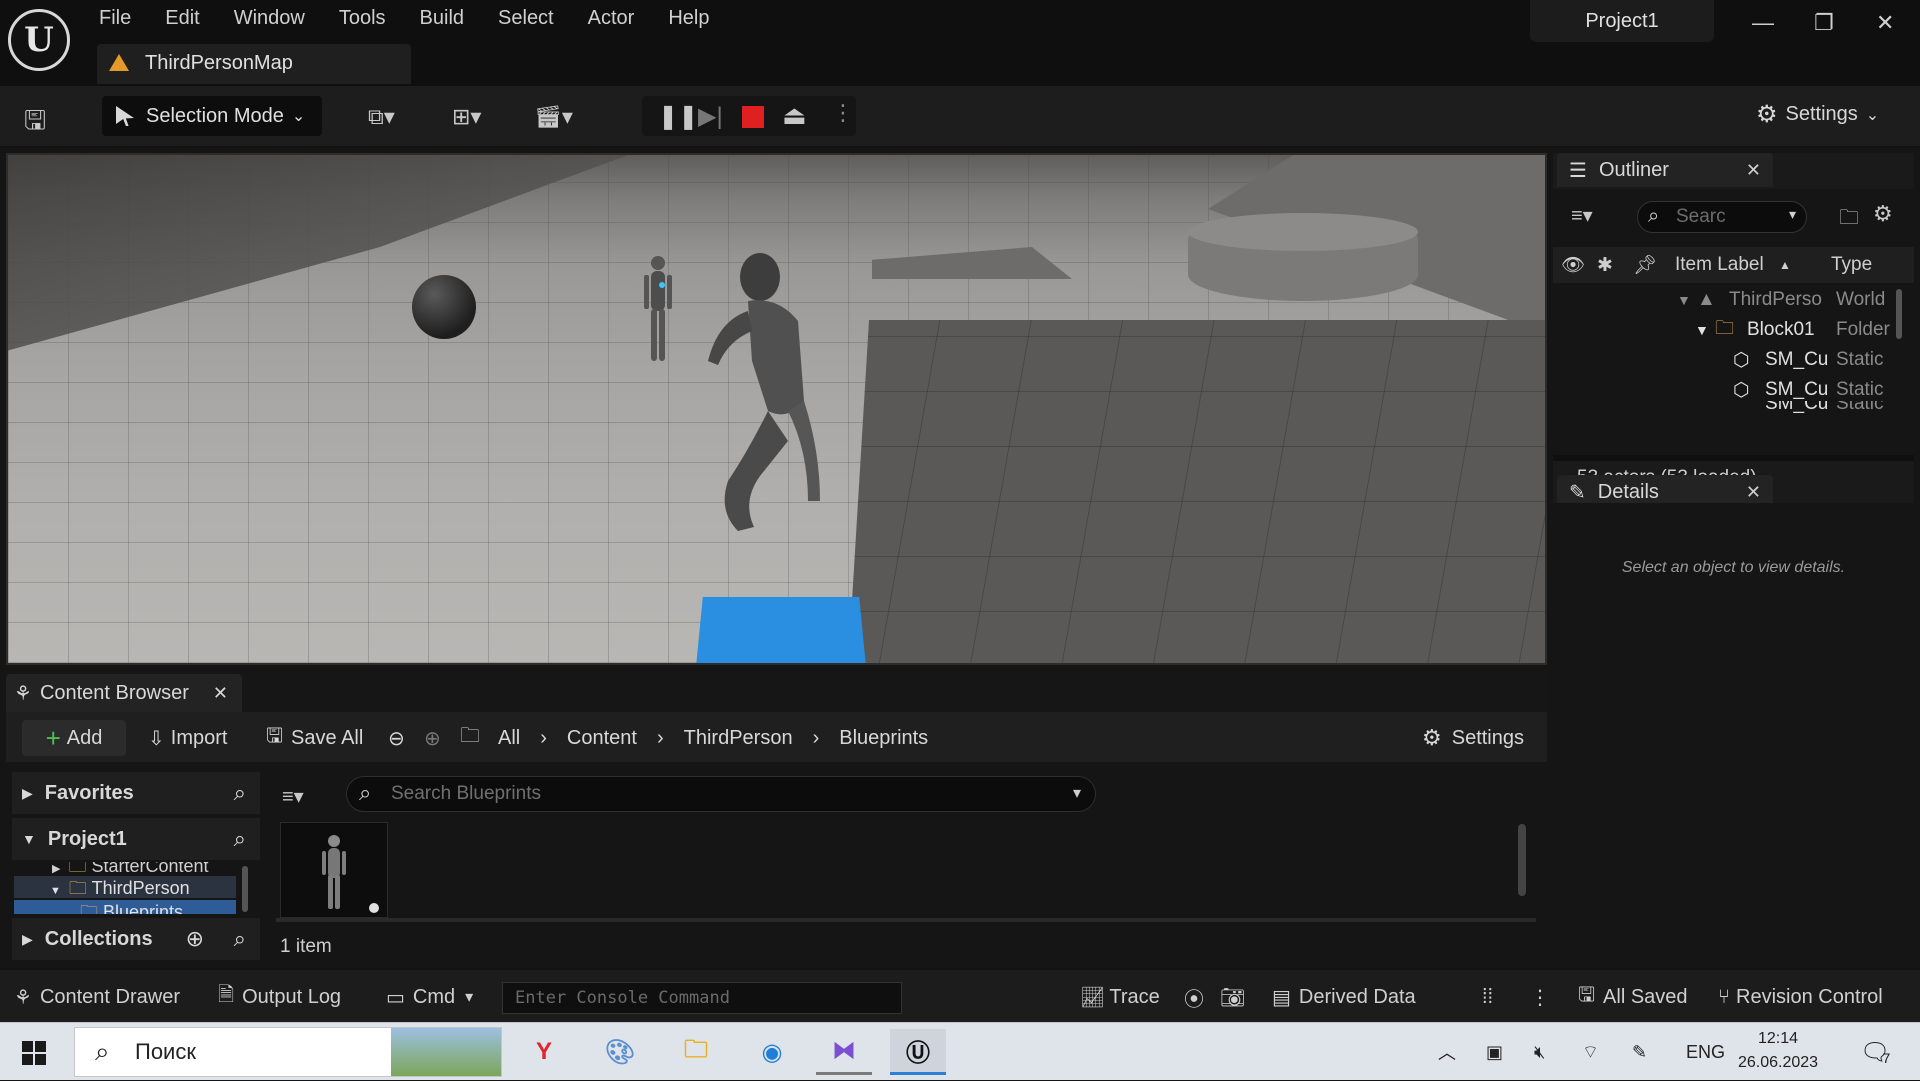  Describe the element at coordinates (1633, 997) in the screenshot. I see `all-saved-button: 🖫 All Saved` at that location.